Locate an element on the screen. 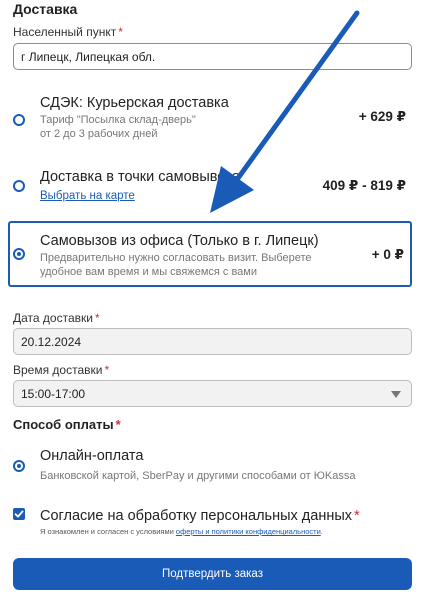  city-input-value: г Липецк, Липецкая обл. is located at coordinates (88, 56).